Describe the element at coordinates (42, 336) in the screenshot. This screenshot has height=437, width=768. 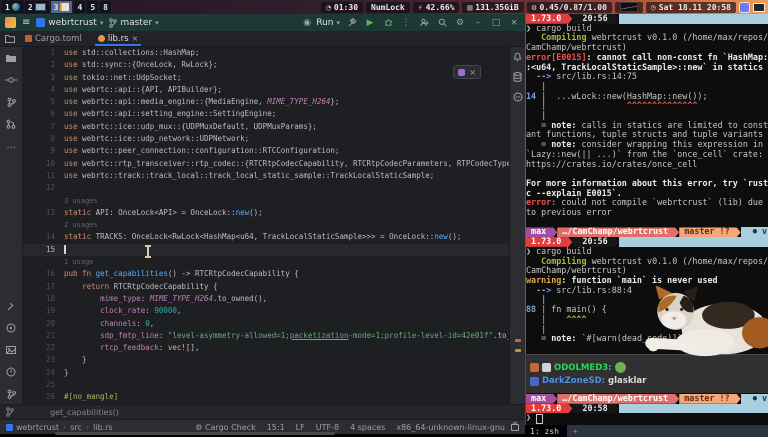
I see `line-number: 21` at that location.